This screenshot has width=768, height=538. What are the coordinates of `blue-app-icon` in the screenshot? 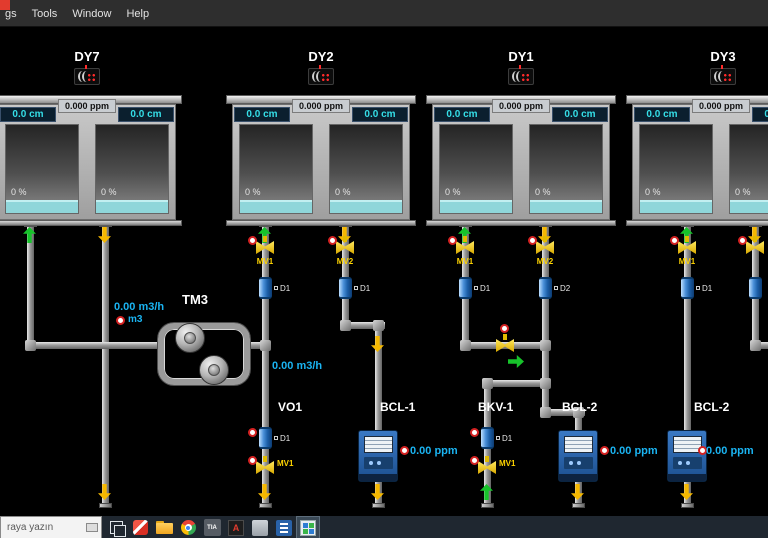 It's located at (284, 527).